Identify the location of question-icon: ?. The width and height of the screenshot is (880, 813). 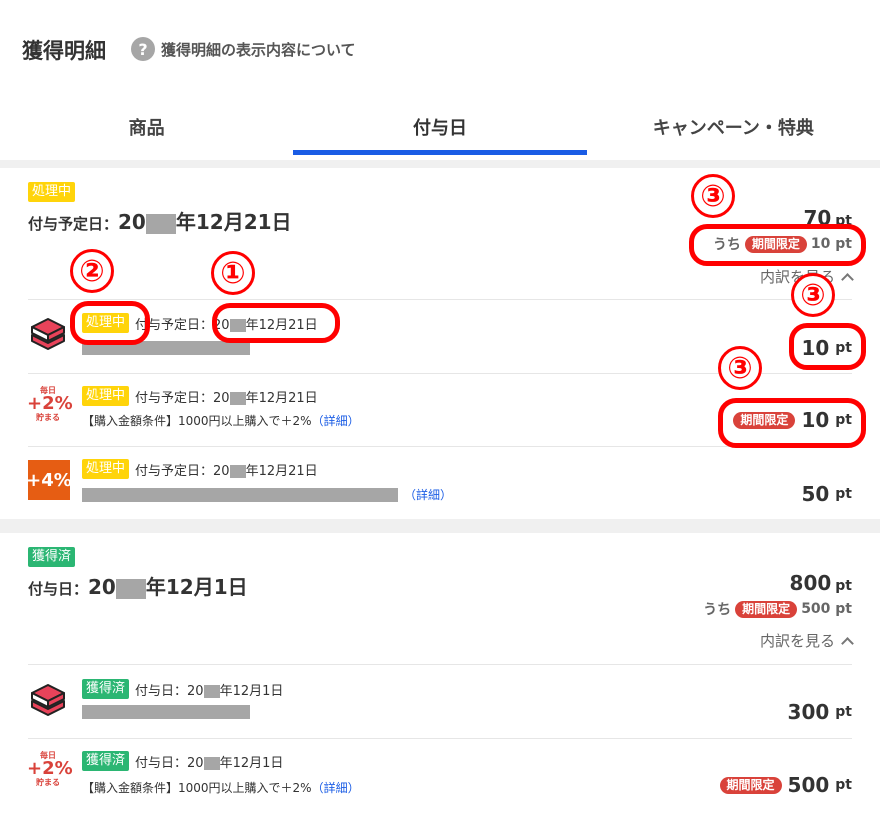
(143, 49).